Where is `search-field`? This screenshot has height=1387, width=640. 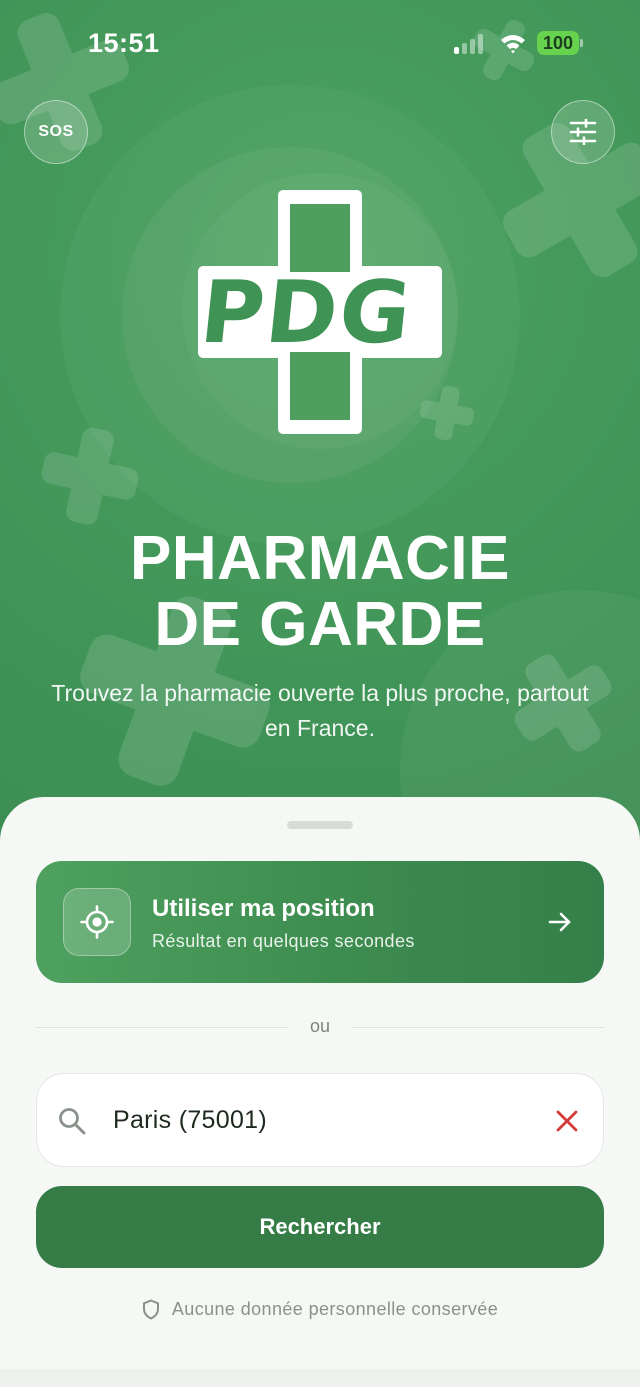 search-field is located at coordinates (320, 1120).